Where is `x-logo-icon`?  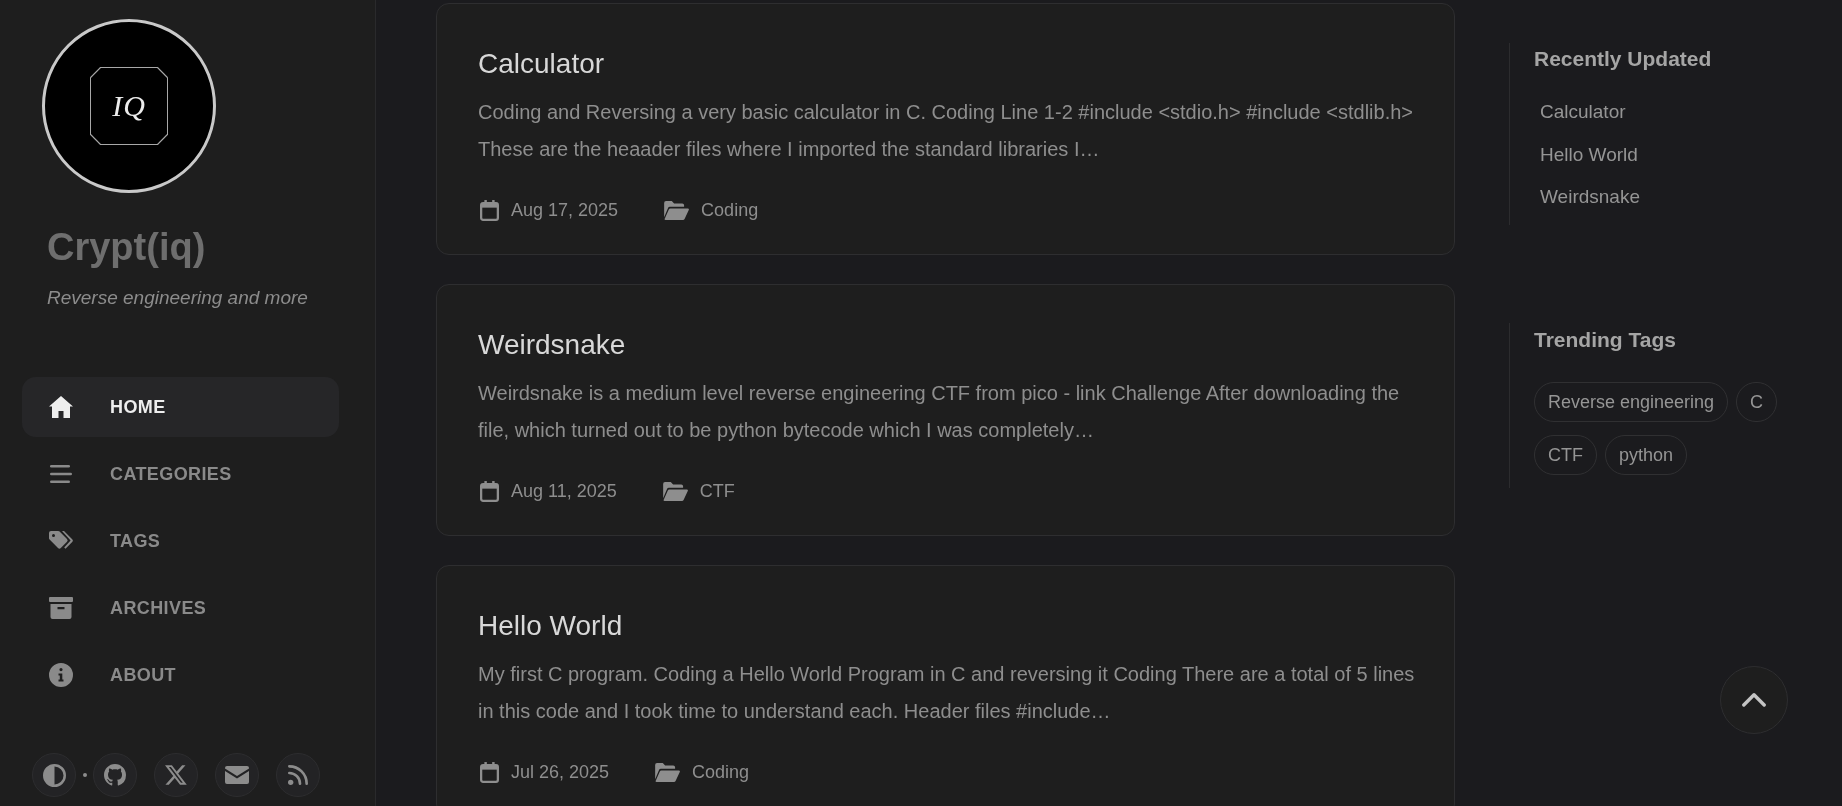
x-logo-icon is located at coordinates (176, 775).